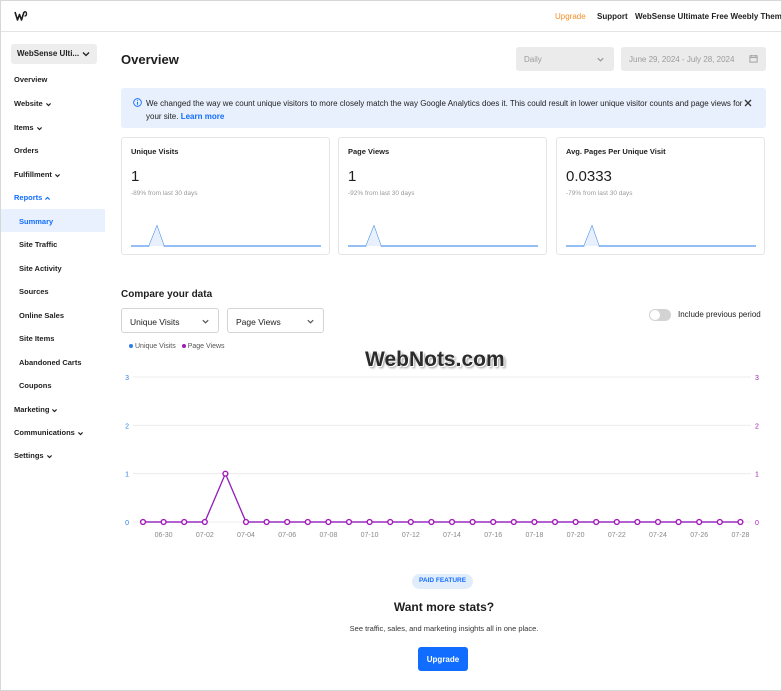 The height and width of the screenshot is (691, 782). What do you see at coordinates (757, 426) in the screenshot?
I see `y-tick-label-right: 2` at bounding box center [757, 426].